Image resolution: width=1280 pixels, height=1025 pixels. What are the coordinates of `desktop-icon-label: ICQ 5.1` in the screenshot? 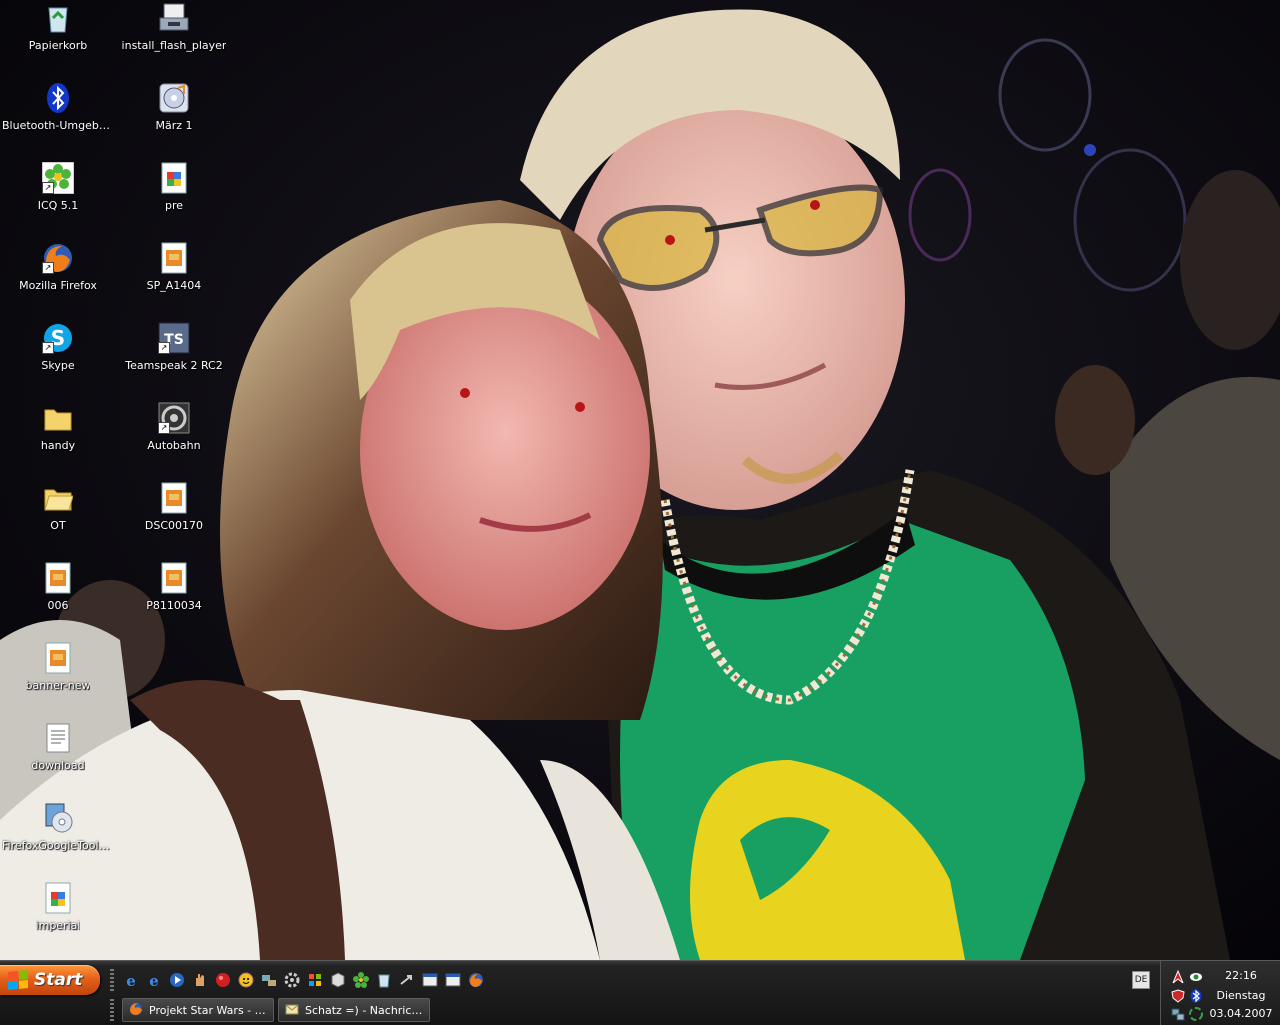 It's located at (58, 205).